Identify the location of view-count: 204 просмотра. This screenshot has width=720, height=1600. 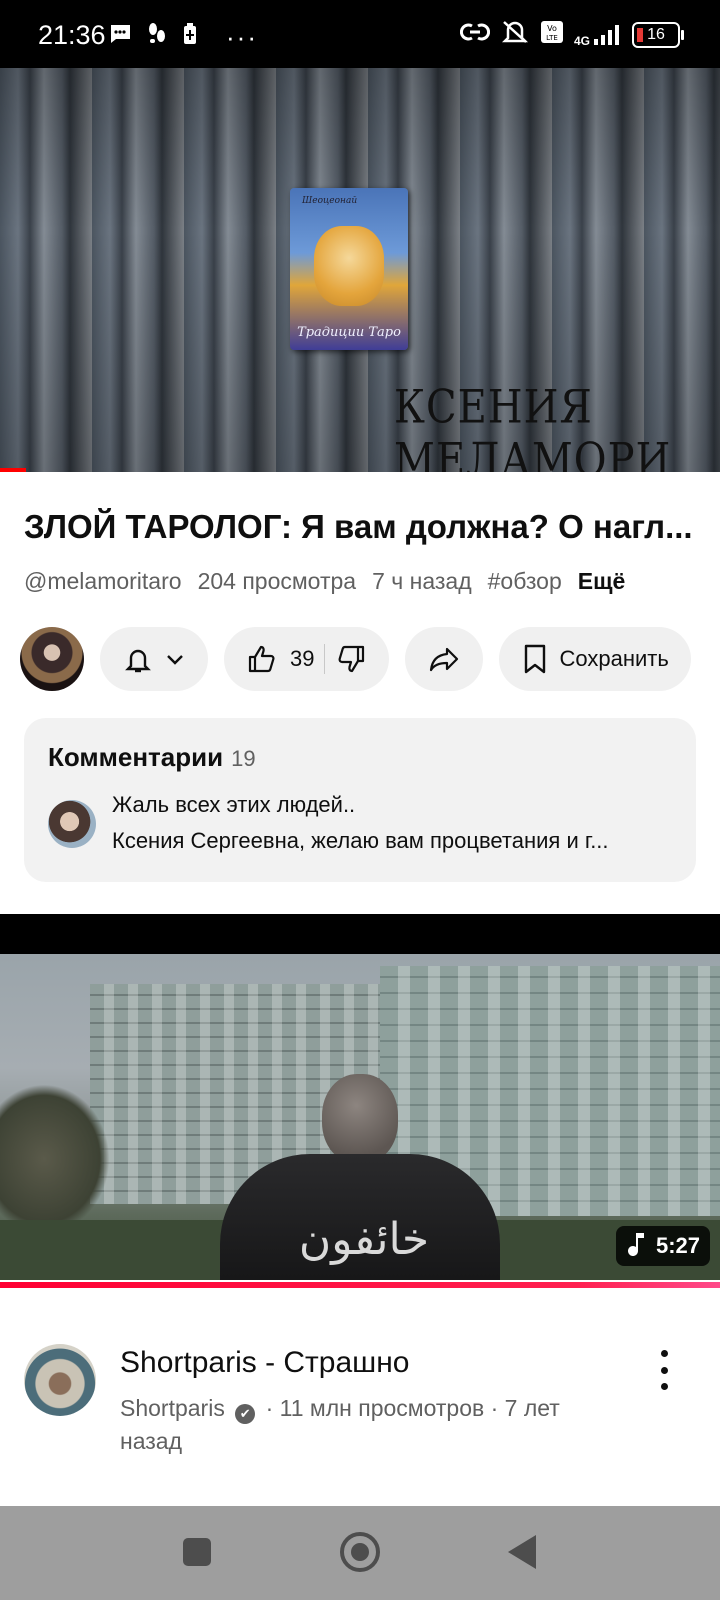
(277, 581).